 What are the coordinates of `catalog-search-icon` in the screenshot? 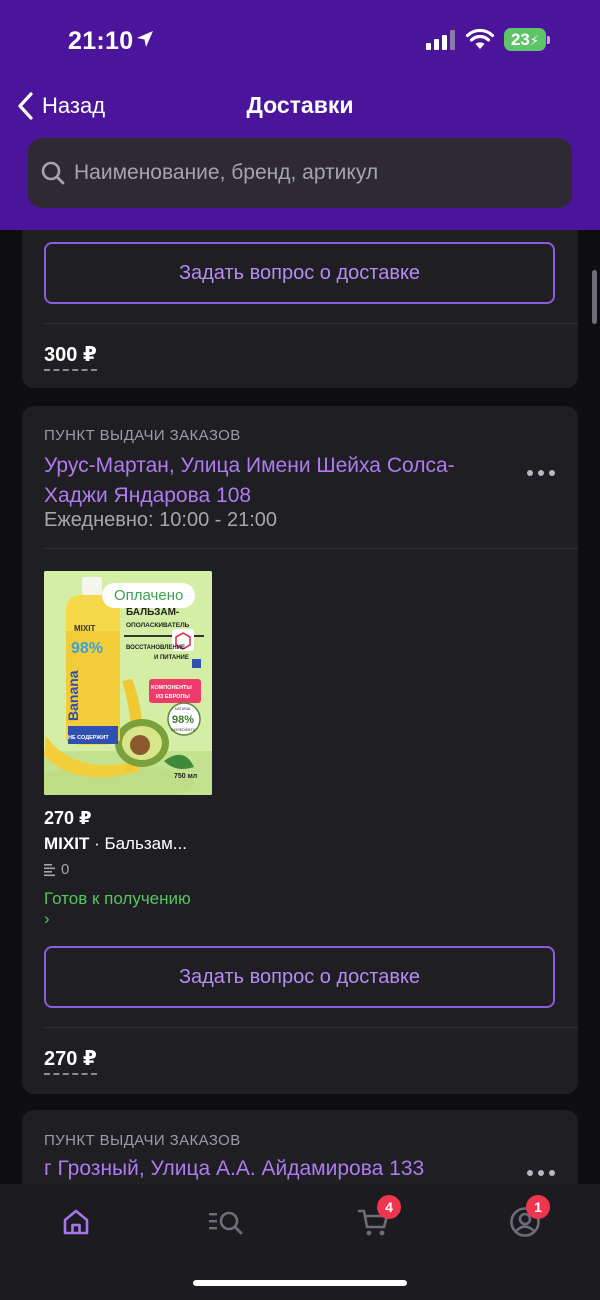 It's located at (226, 1223).